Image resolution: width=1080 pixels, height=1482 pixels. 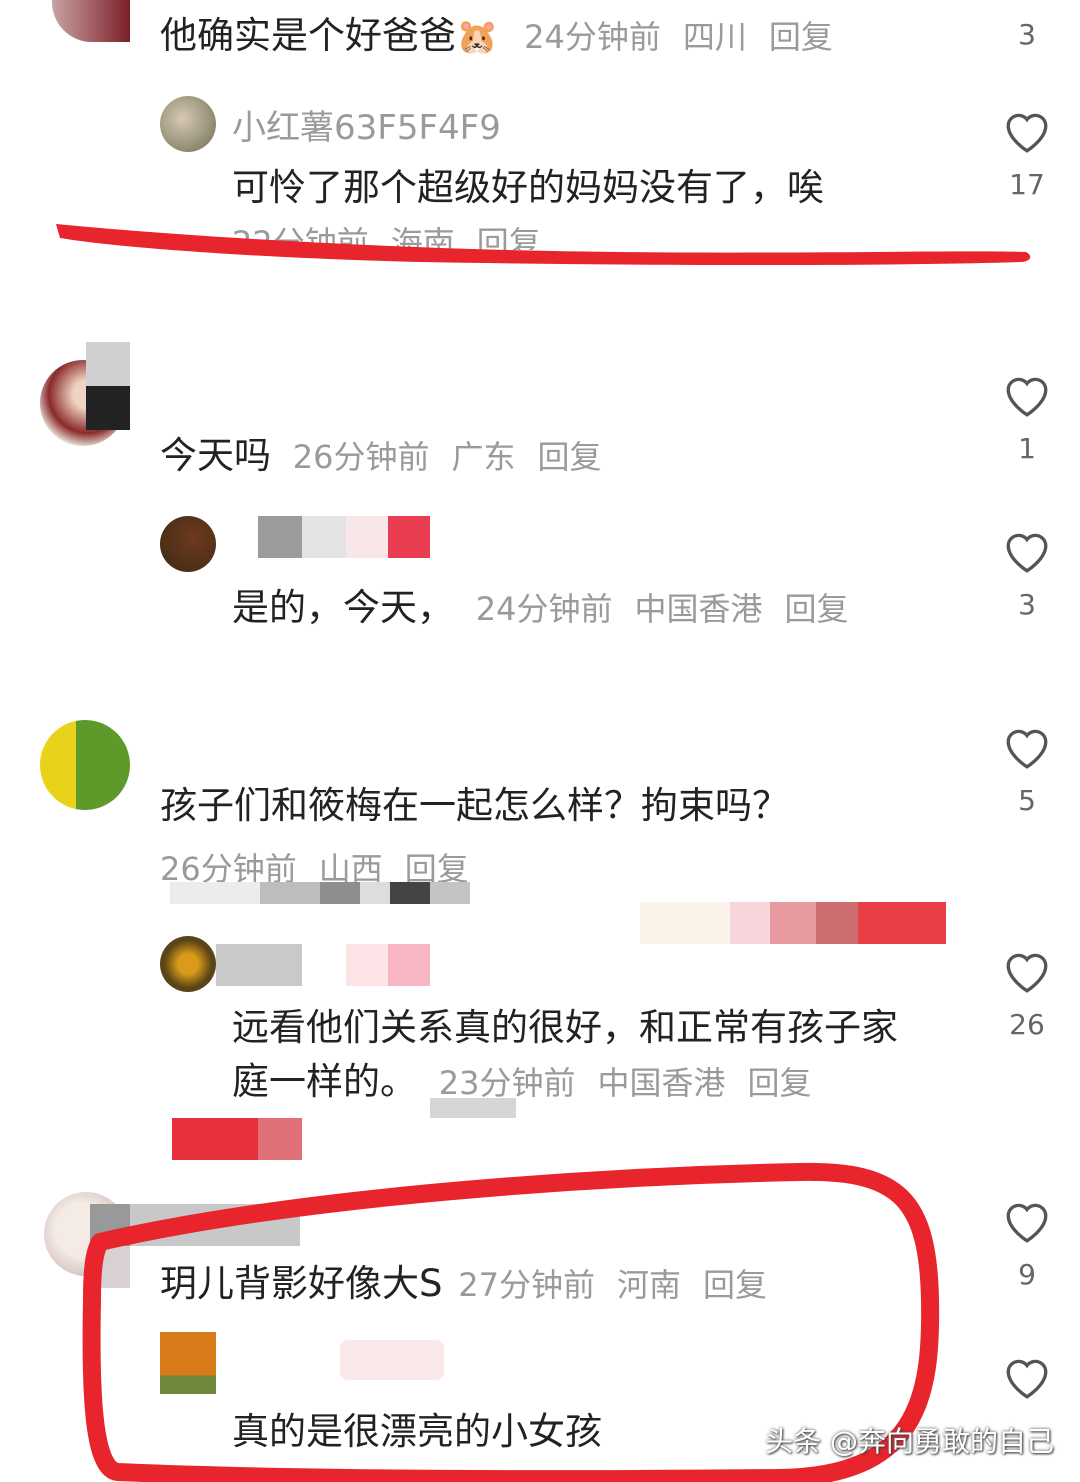 What do you see at coordinates (483, 457) in the screenshot?
I see `region: 广东` at bounding box center [483, 457].